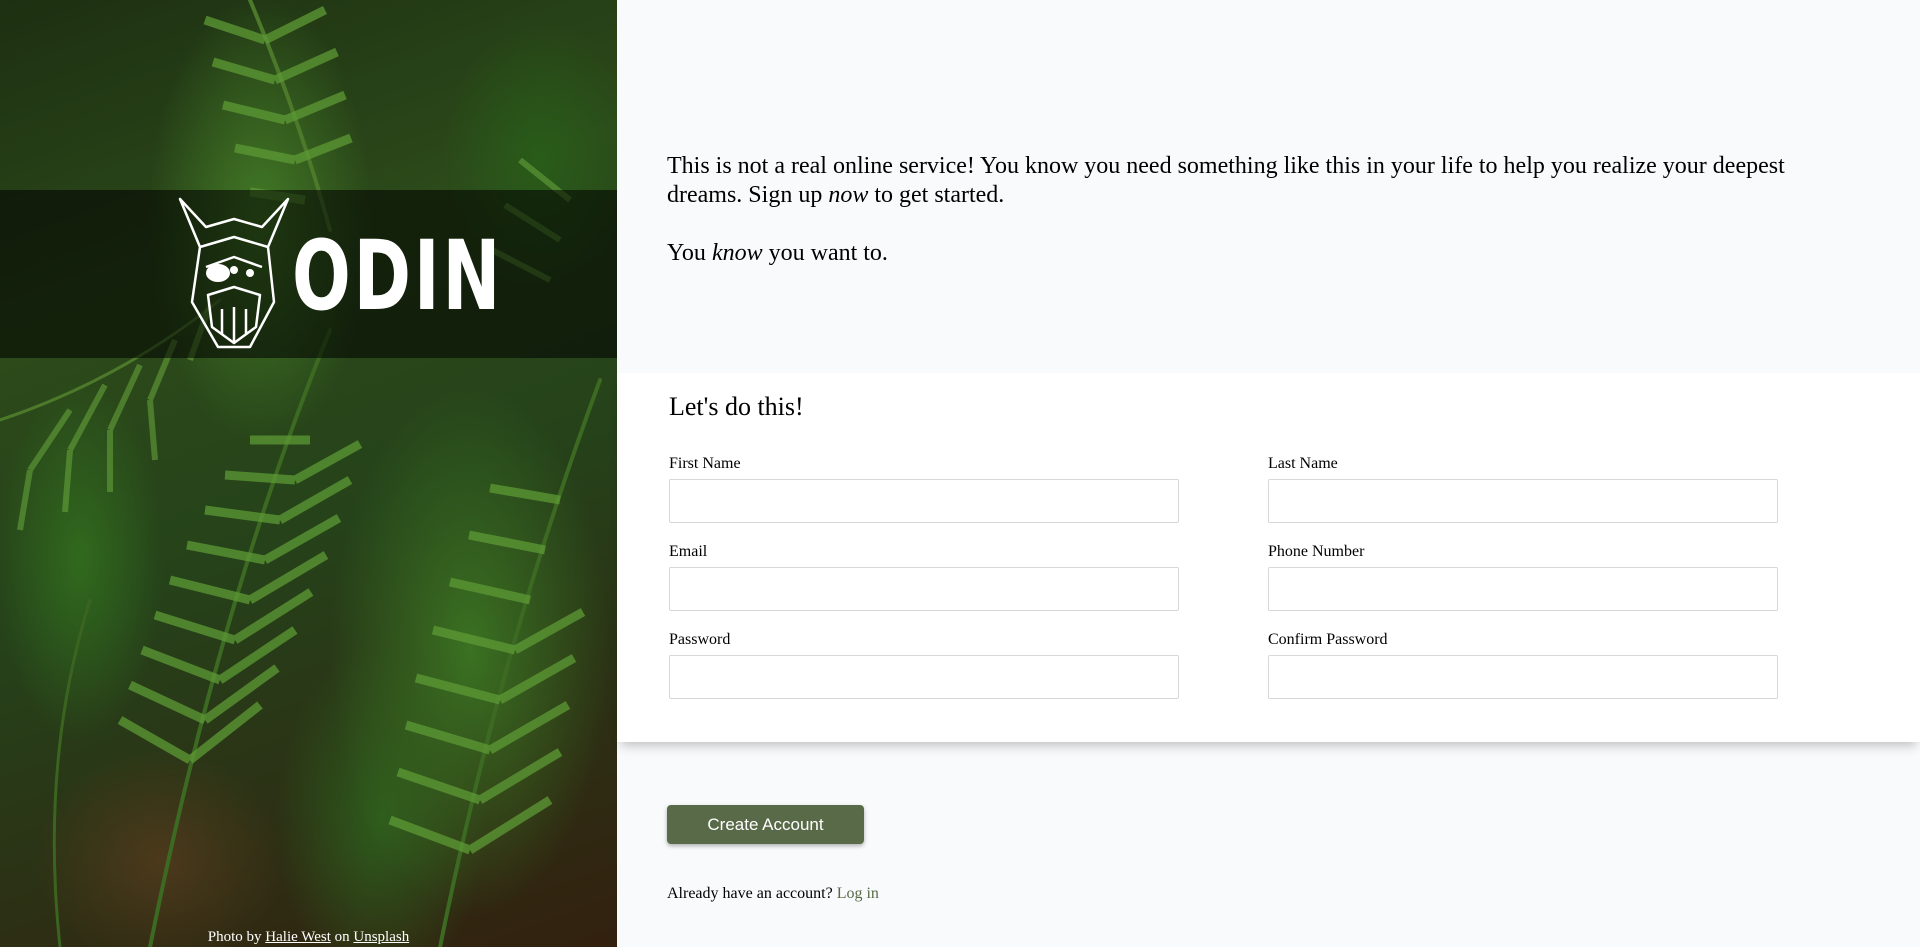 This screenshot has height=947, width=1920. Describe the element at coordinates (705, 463) in the screenshot. I see `first-name-label: First Name` at that location.